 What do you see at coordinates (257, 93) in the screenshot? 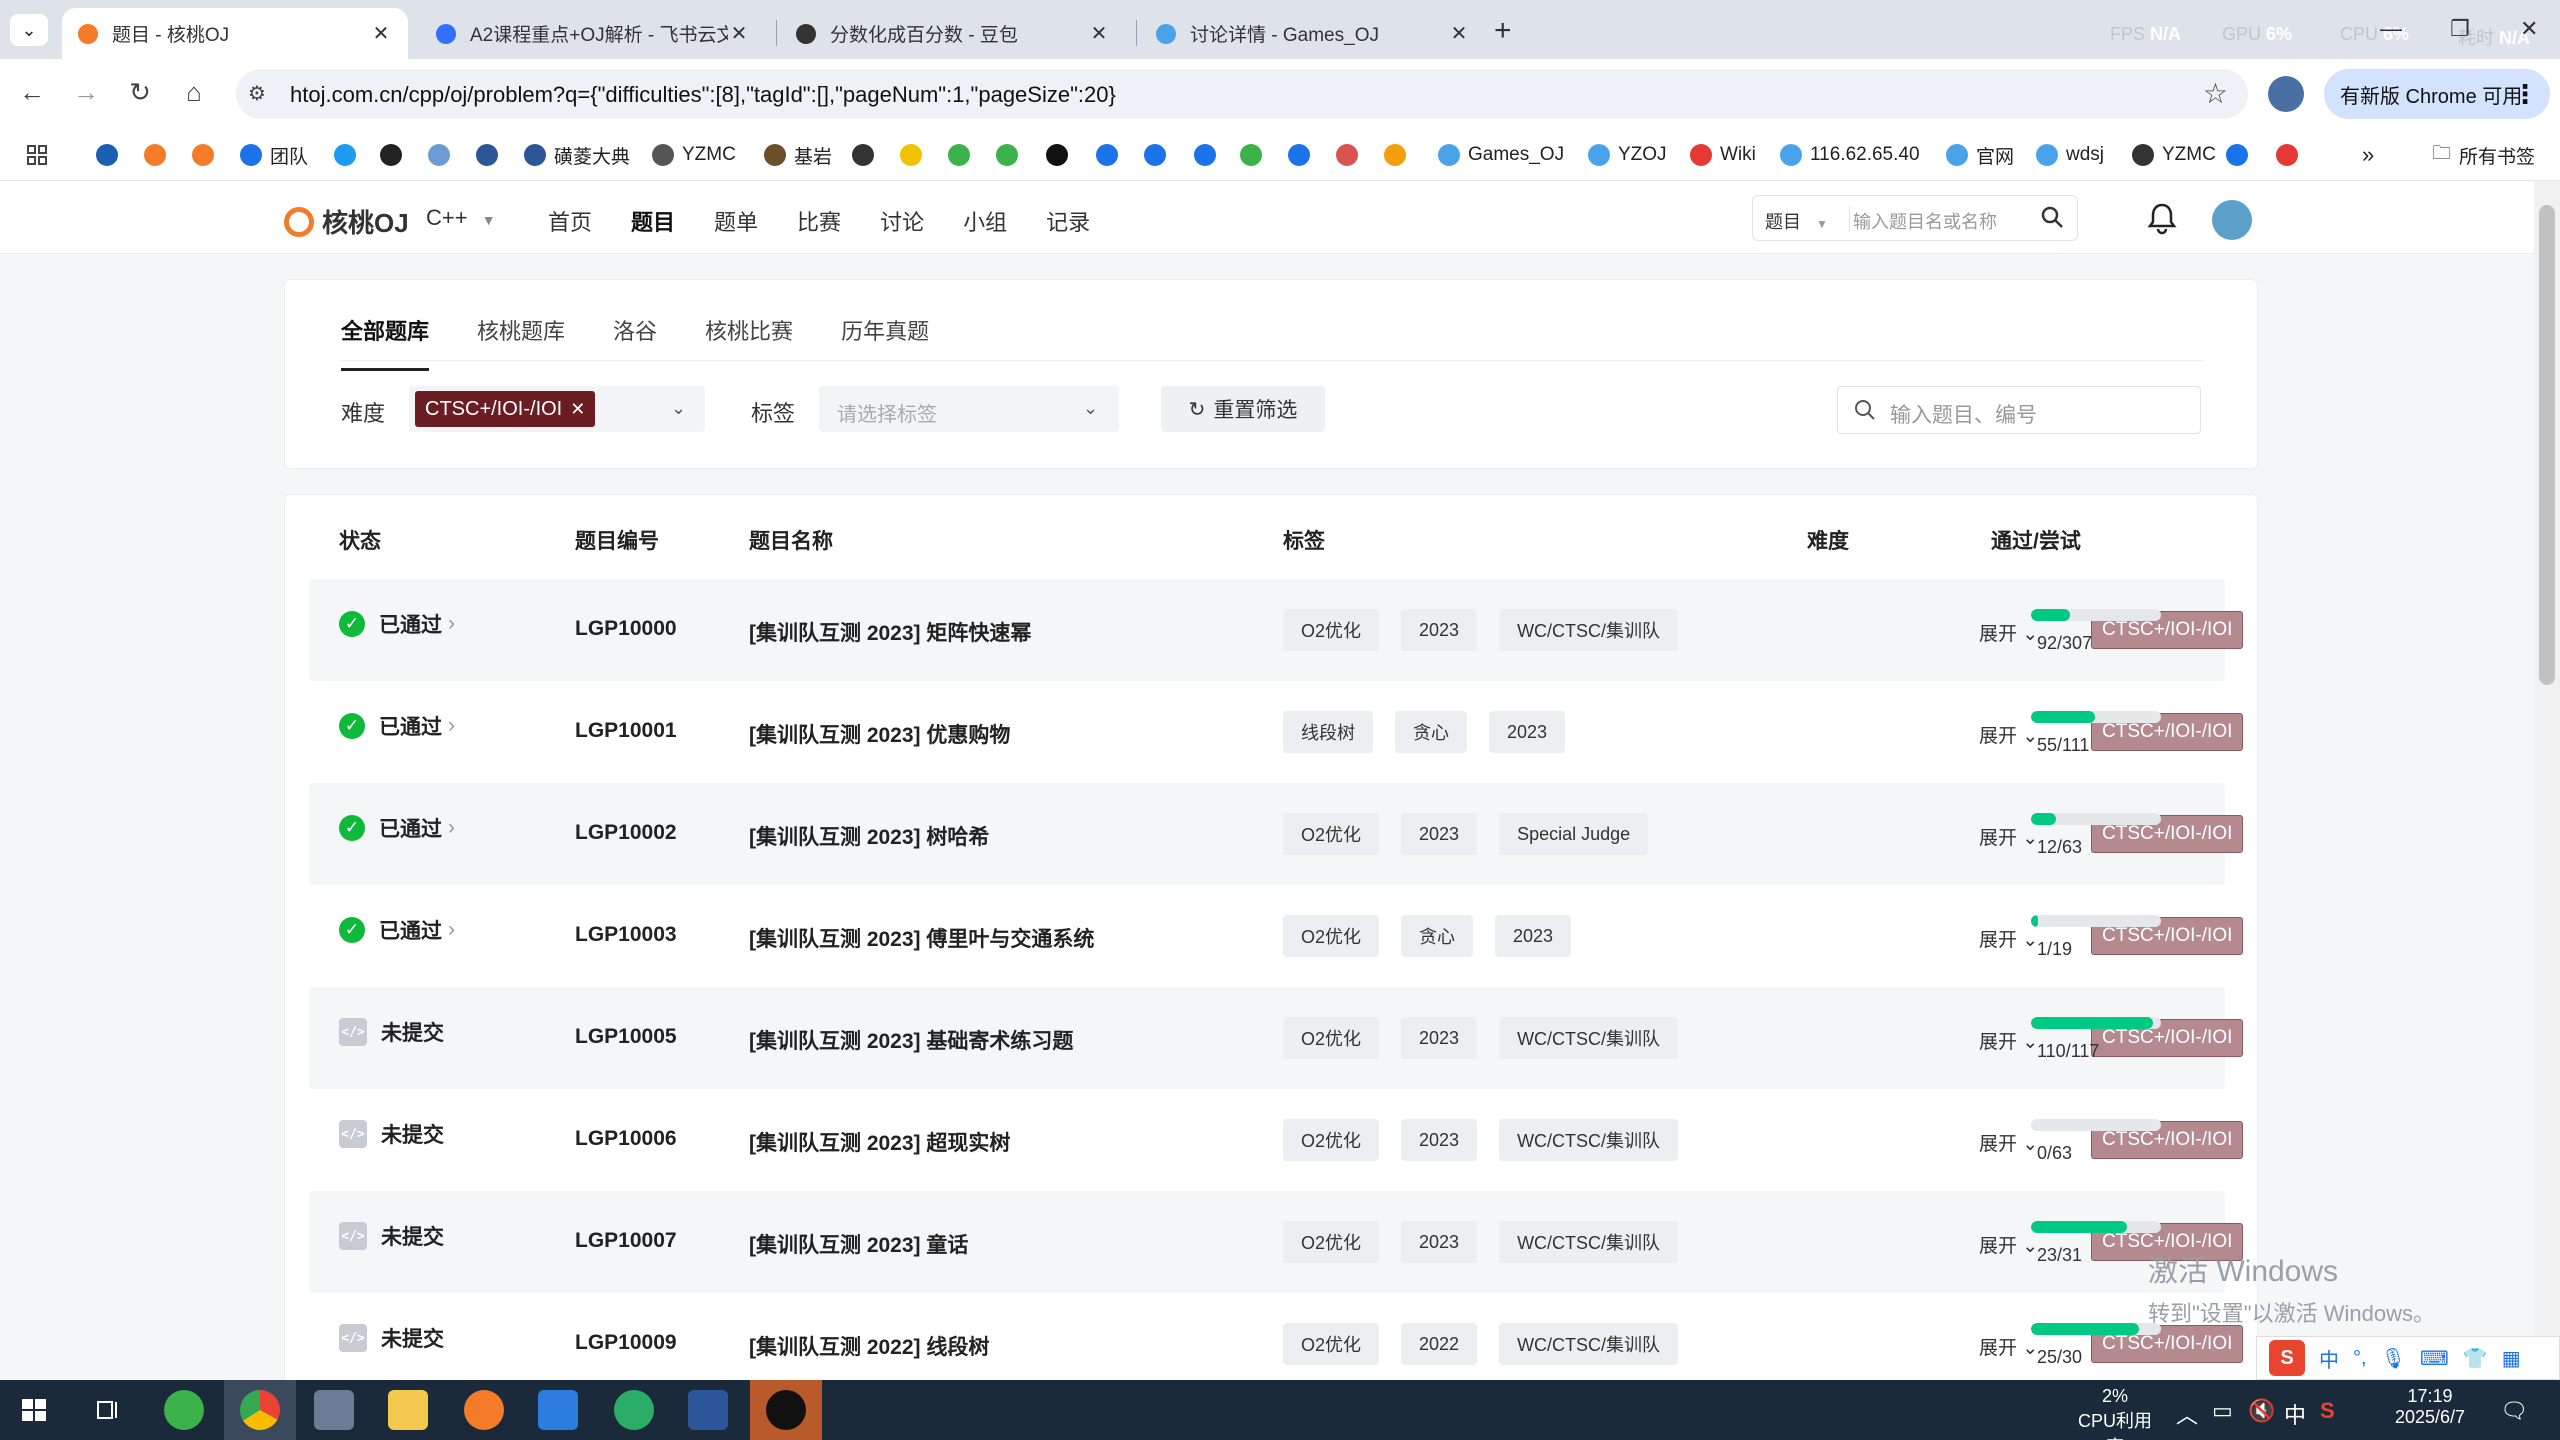
I see `site-settings-icon: ⚙` at bounding box center [257, 93].